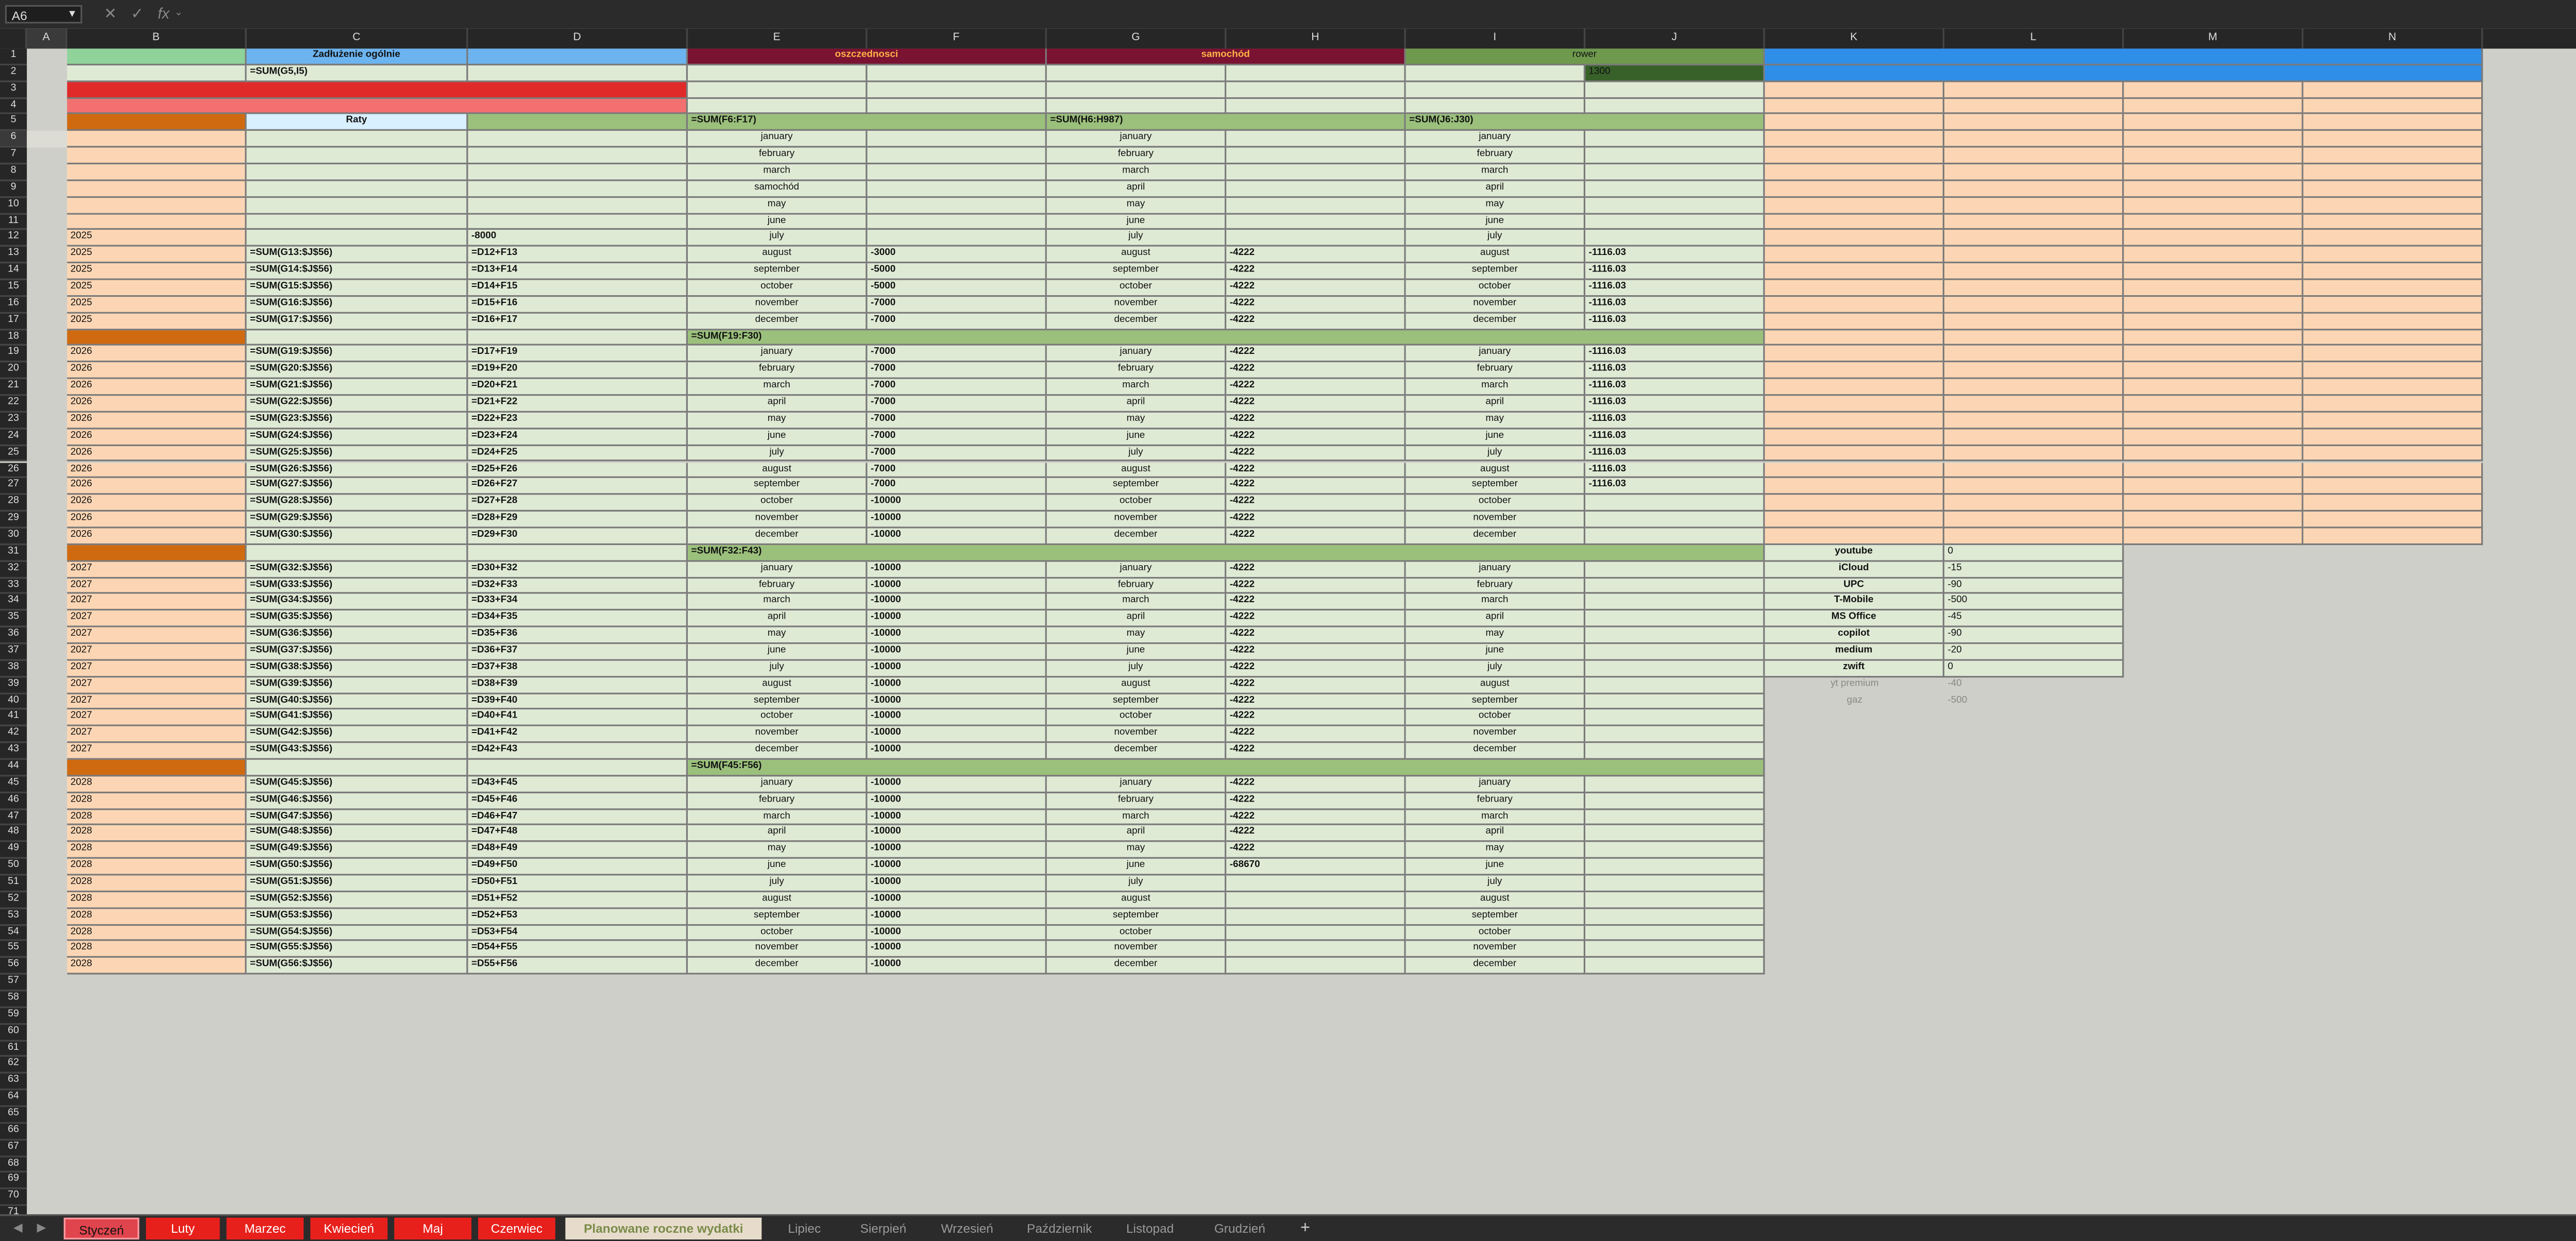  Describe the element at coordinates (1316, 784) in the screenshot. I see `cell-h45: -4222` at that location.